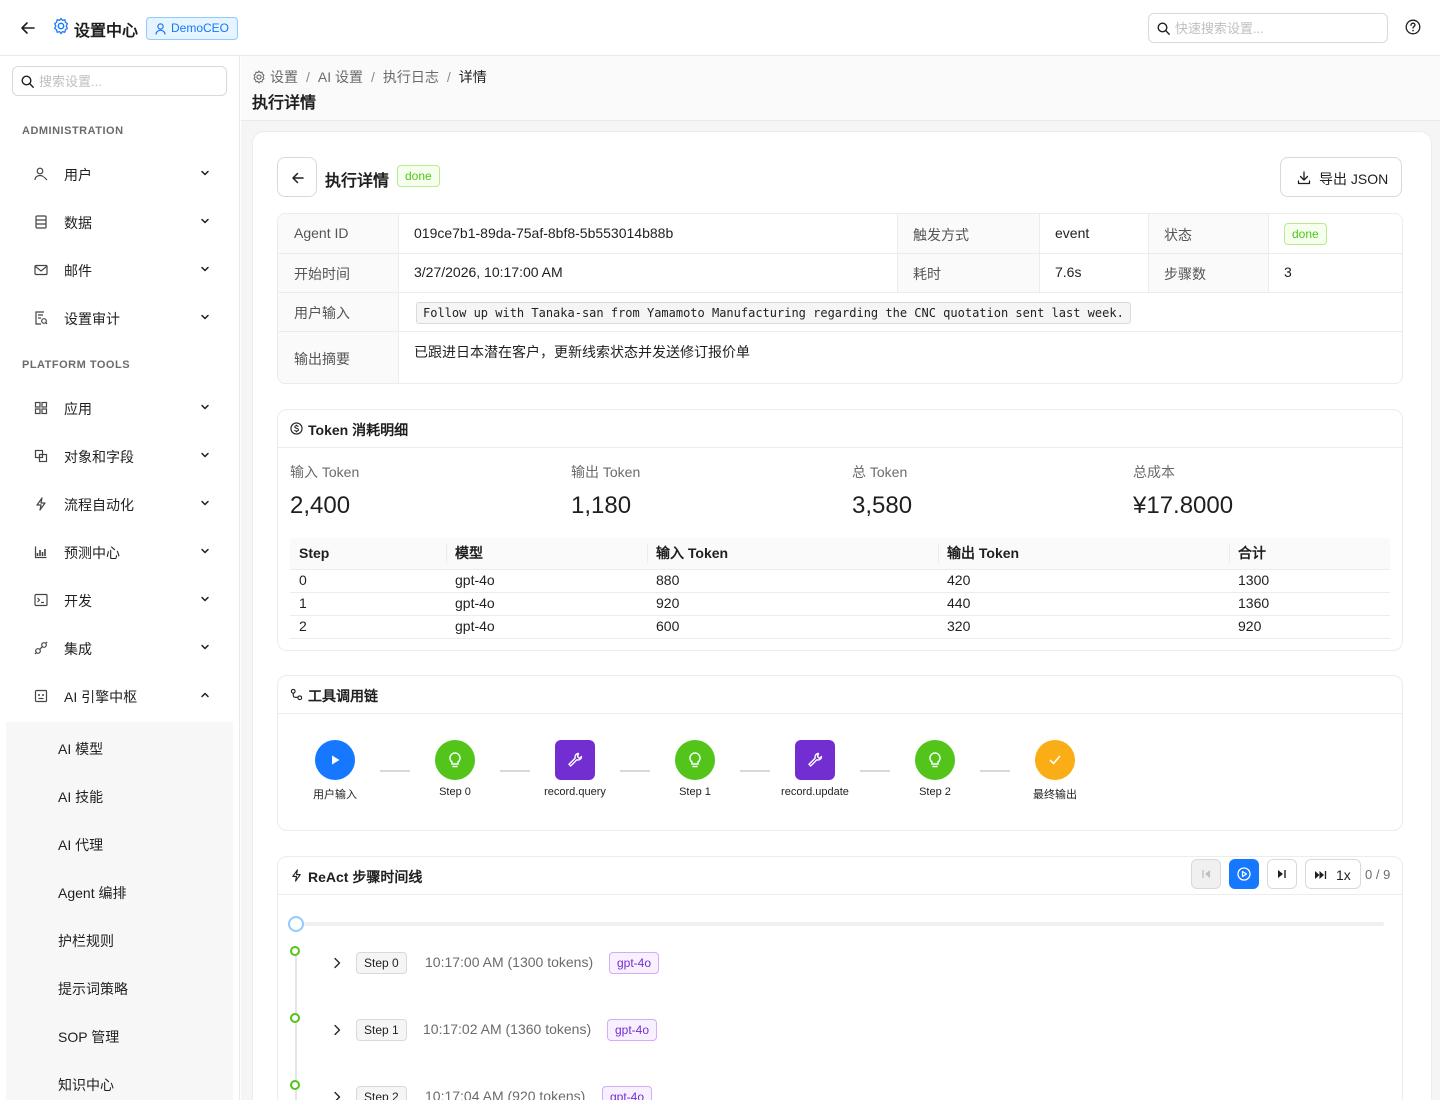 This screenshot has height=1100, width=1440. What do you see at coordinates (1277, 28) in the screenshot?
I see `quick-search-input` at bounding box center [1277, 28].